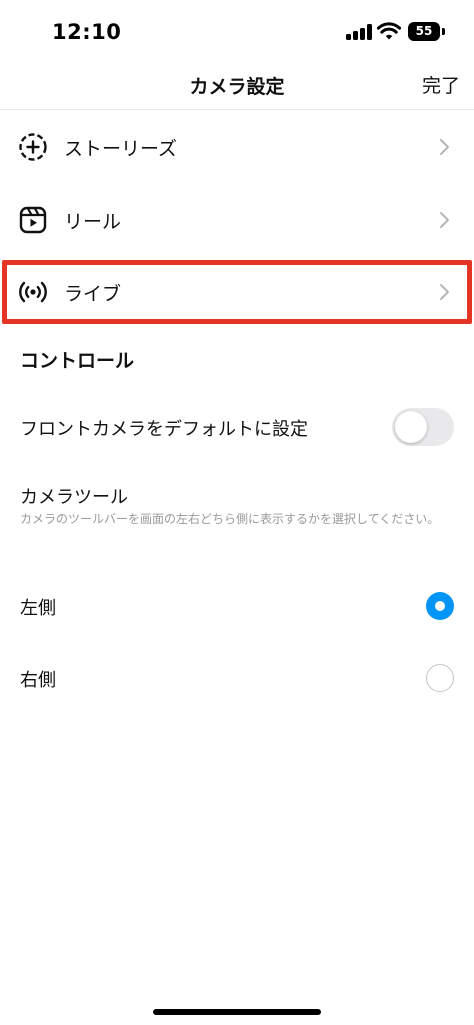  I want to click on option-label: 左側, so click(38, 608).